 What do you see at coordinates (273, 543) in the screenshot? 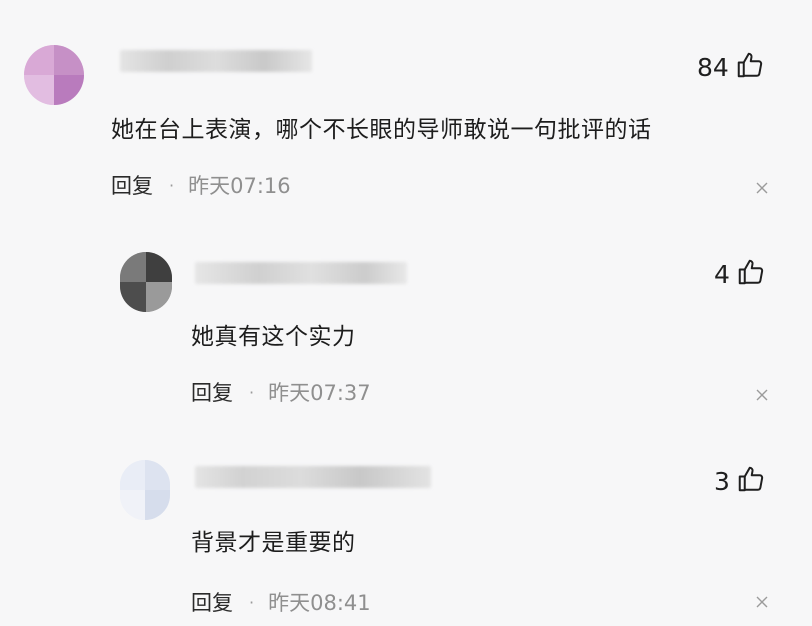
I see `comment-text: 背景才是重要的` at bounding box center [273, 543].